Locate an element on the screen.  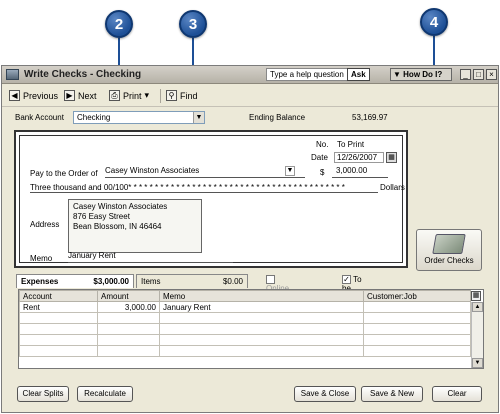
callout-4: 4 is located at coordinates (434, 22).